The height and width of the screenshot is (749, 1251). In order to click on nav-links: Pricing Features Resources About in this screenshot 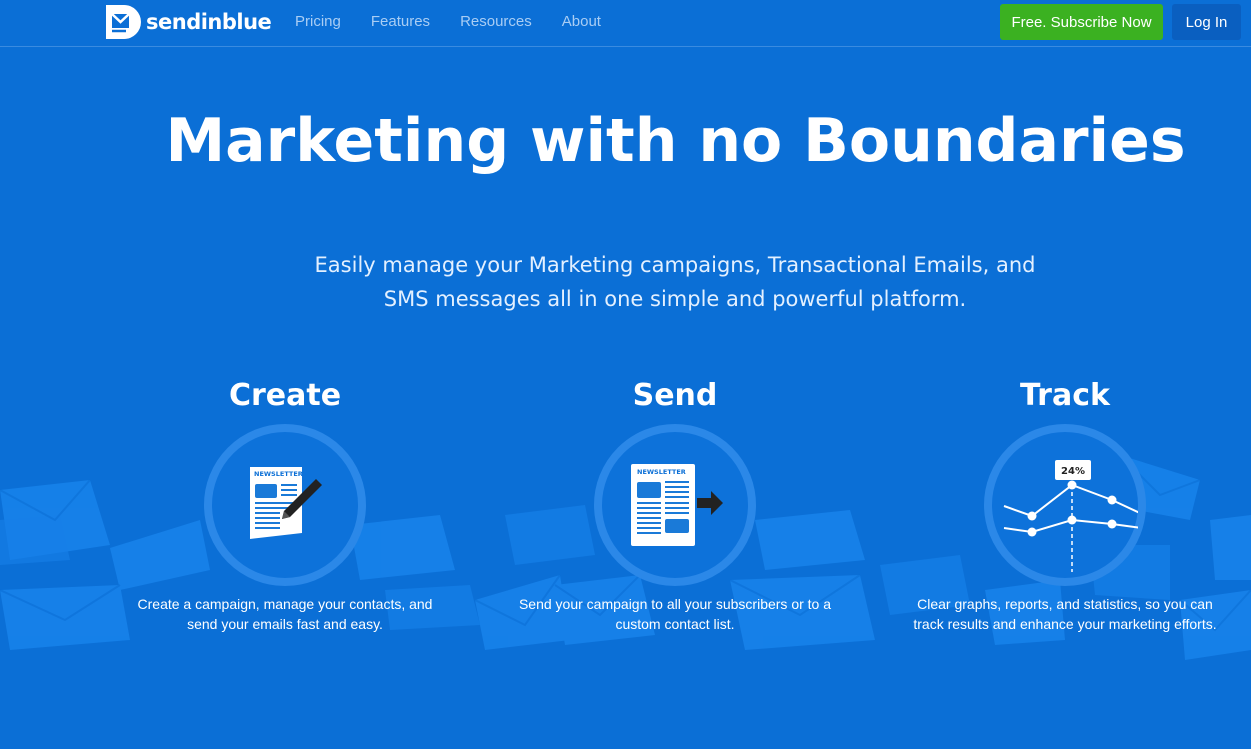, I will do `click(463, 21)`.